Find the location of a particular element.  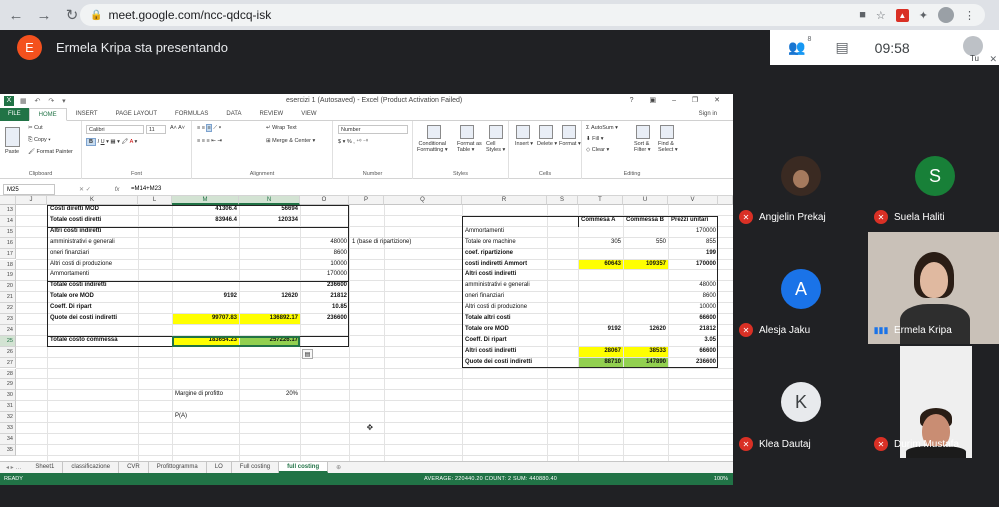

row-header-29: 29 is located at coordinates (8, 385).